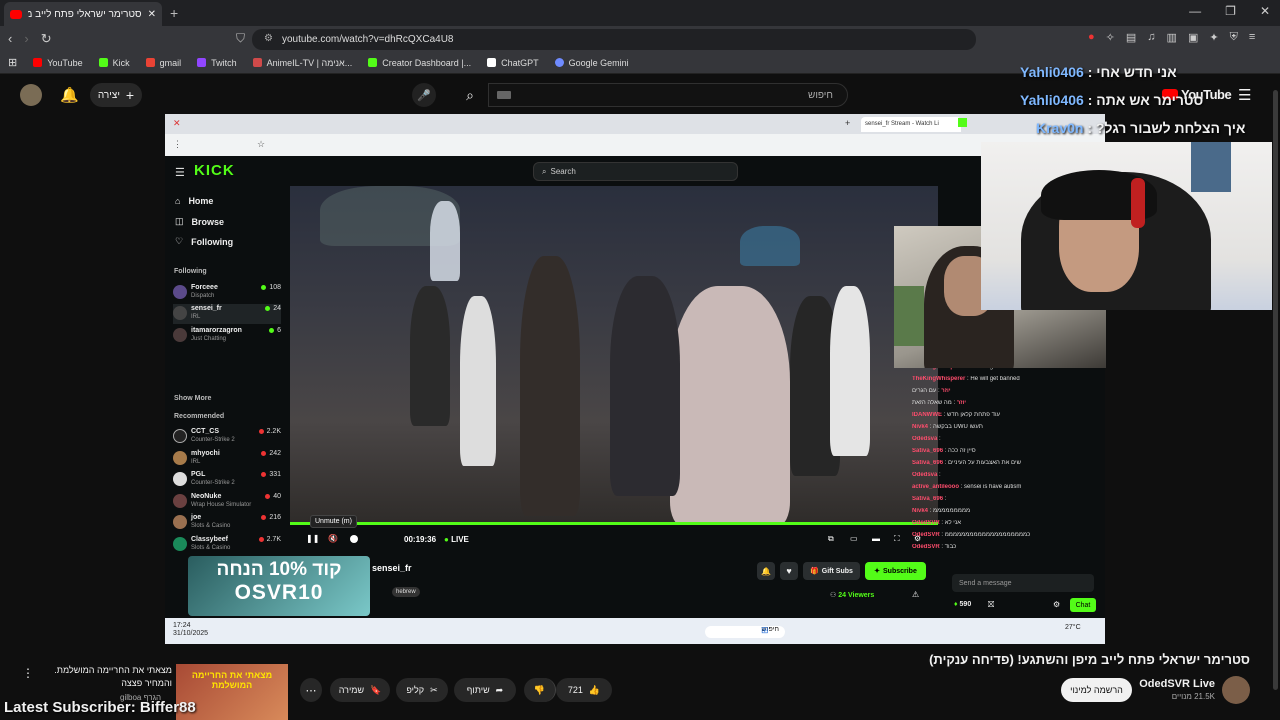 Image resolution: width=1280 pixels, height=720 pixels. What do you see at coordinates (12, 62) in the screenshot?
I see `apps-grid-icon: ⊞` at bounding box center [12, 62].